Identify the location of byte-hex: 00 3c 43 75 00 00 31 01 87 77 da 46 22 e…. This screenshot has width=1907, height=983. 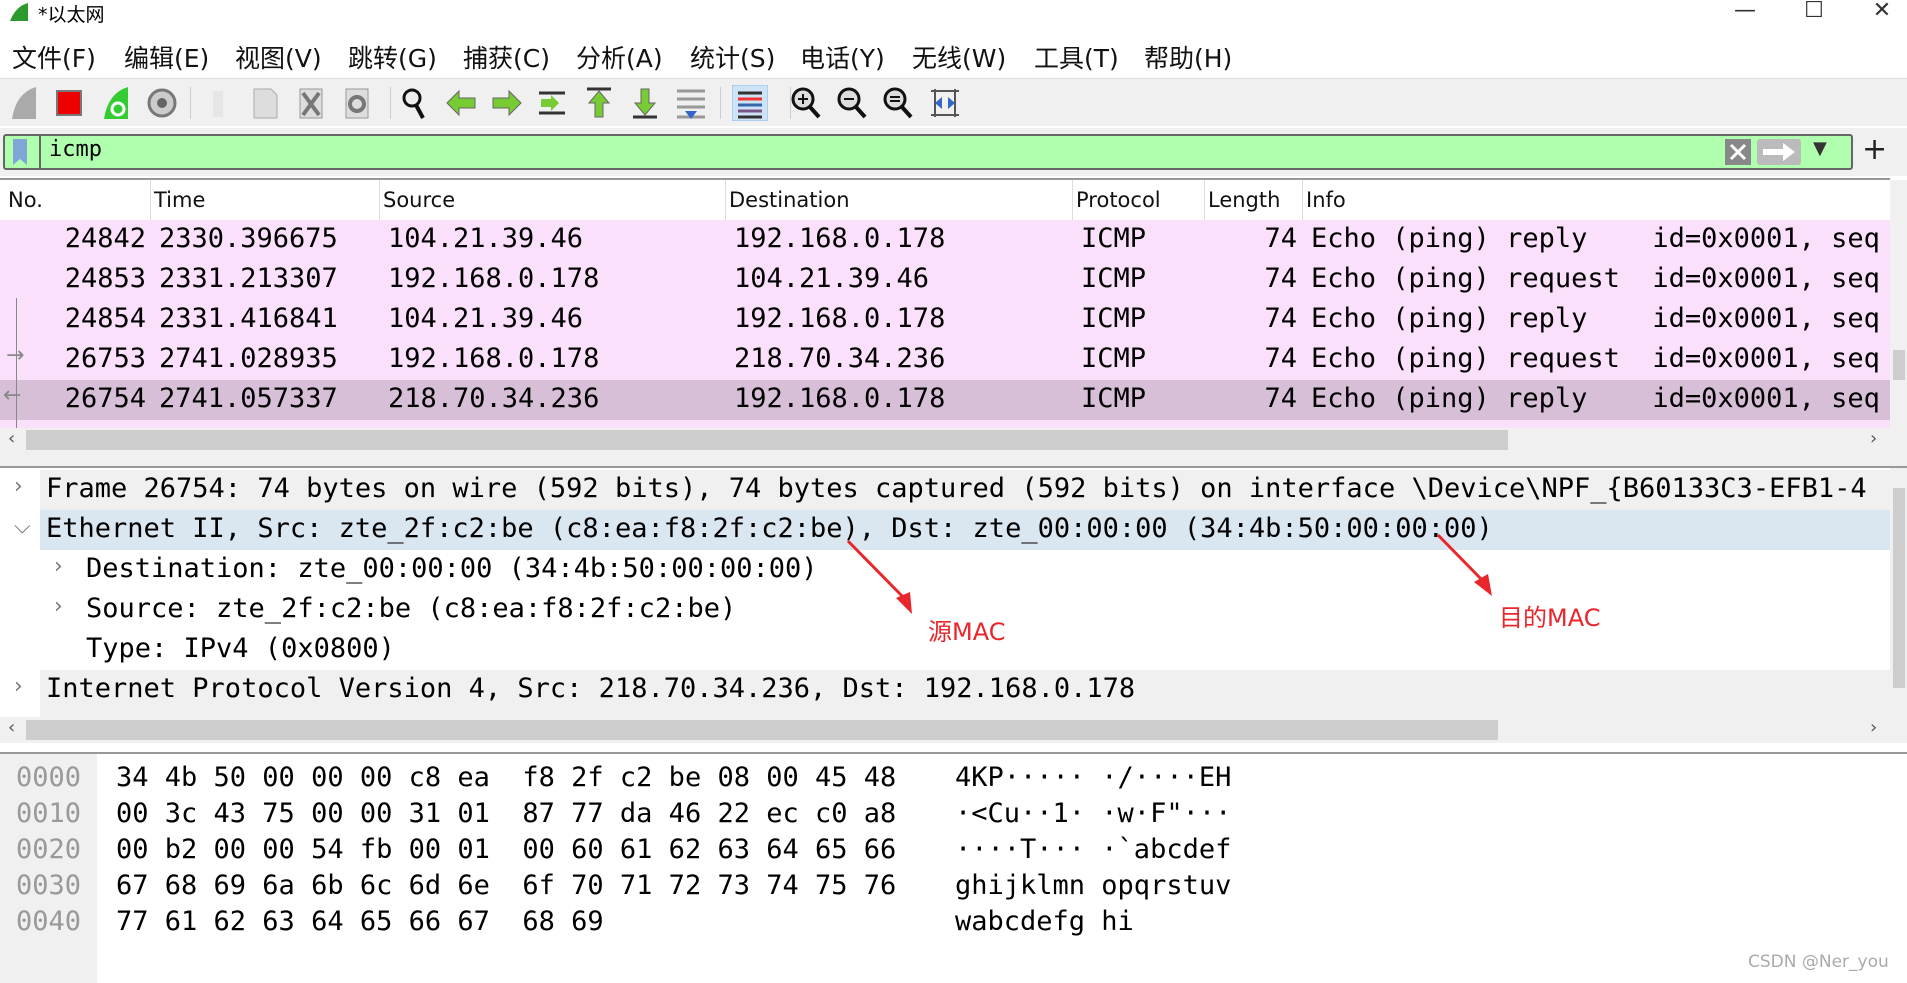
(506, 813).